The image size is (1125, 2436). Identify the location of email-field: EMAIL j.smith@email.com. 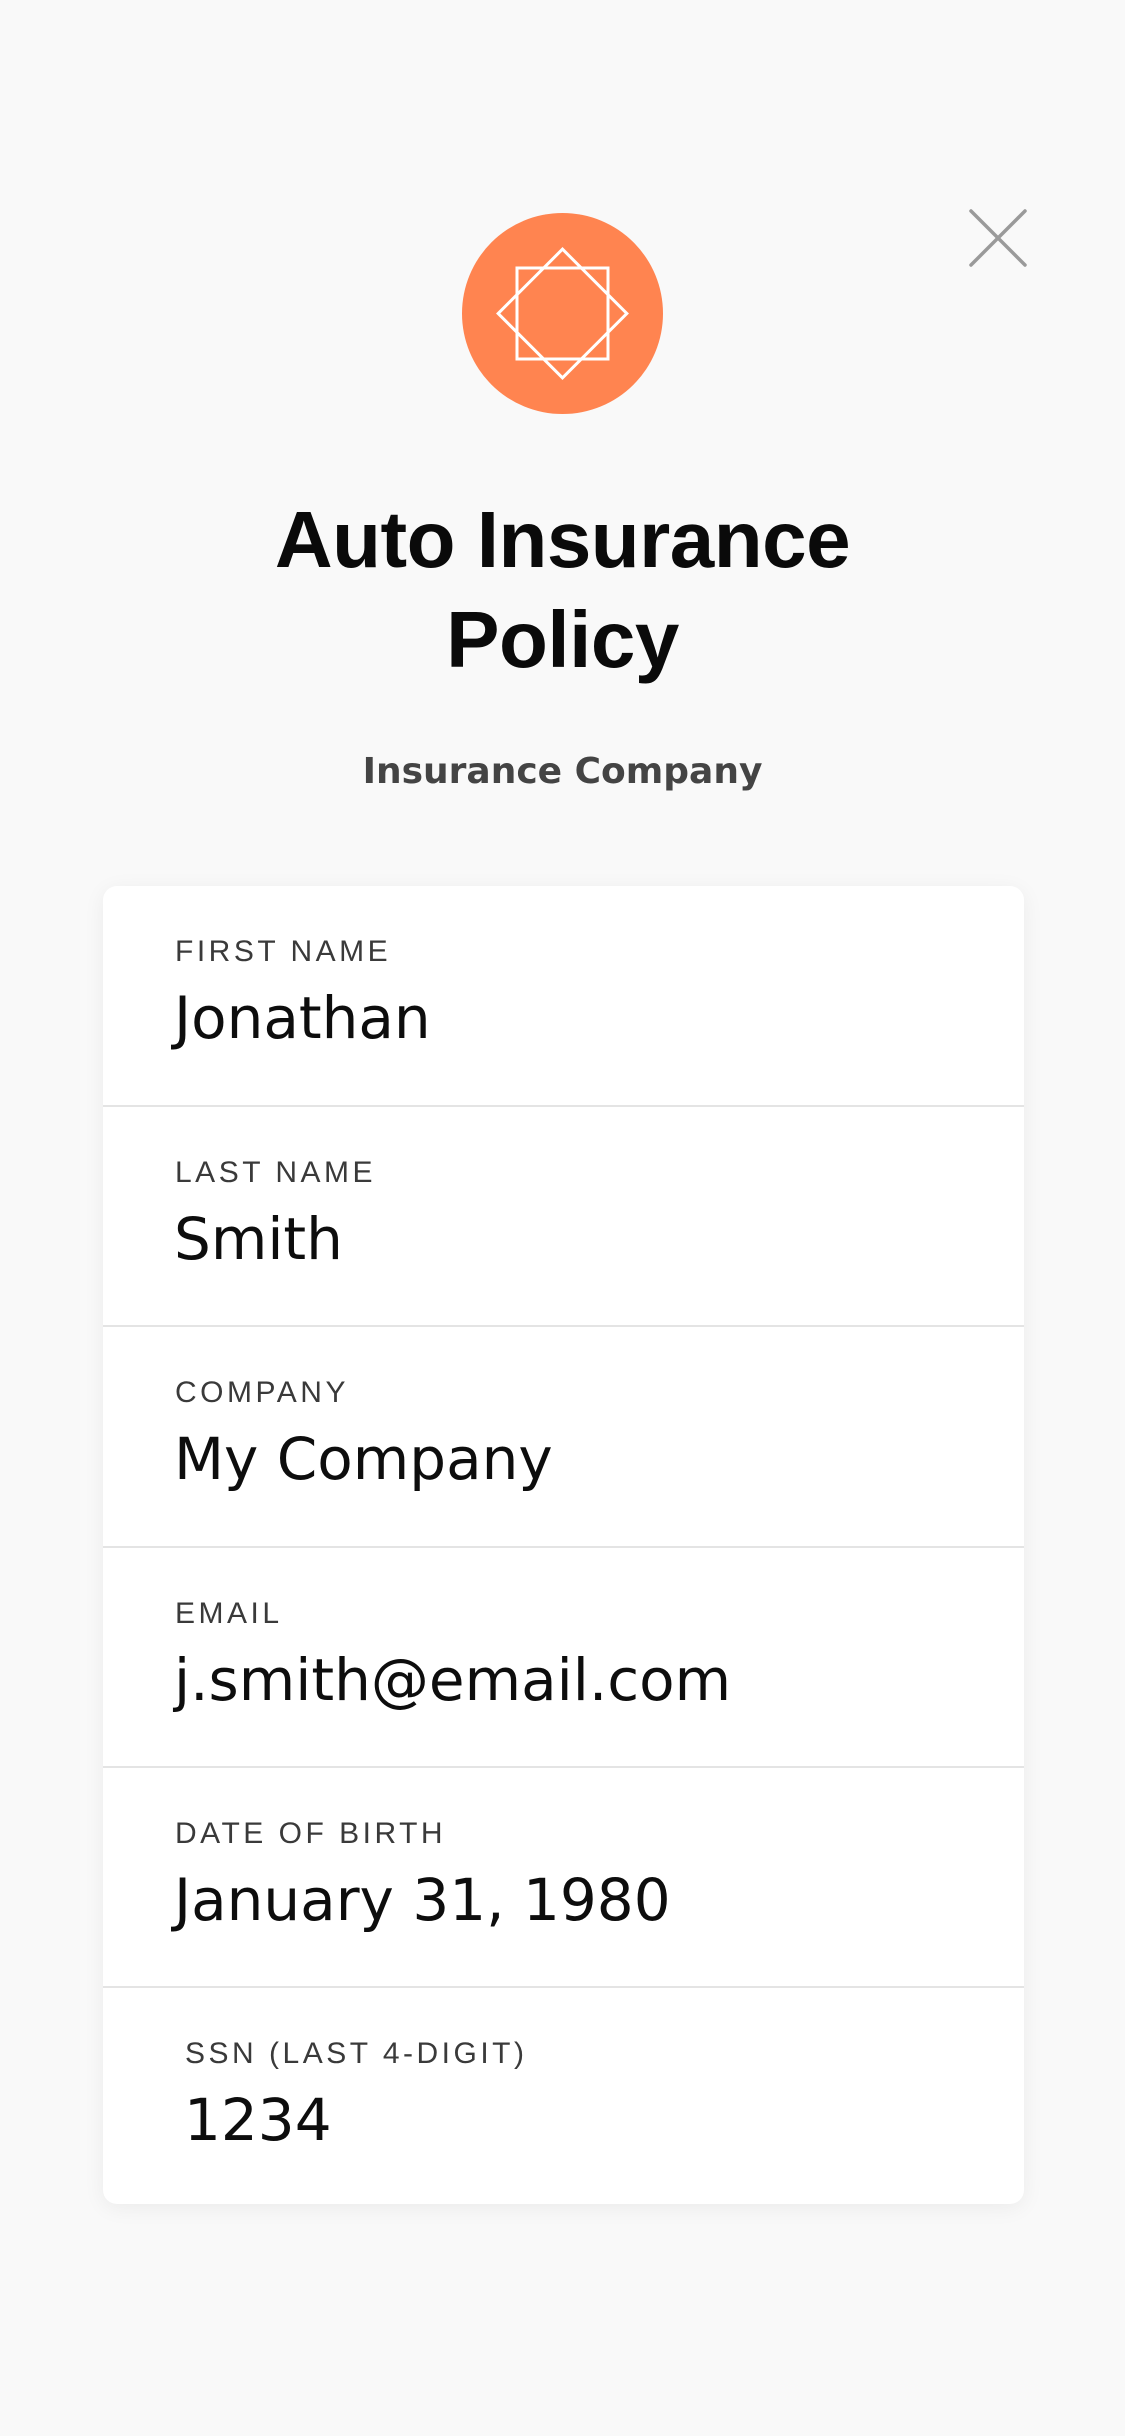
(563, 1658).